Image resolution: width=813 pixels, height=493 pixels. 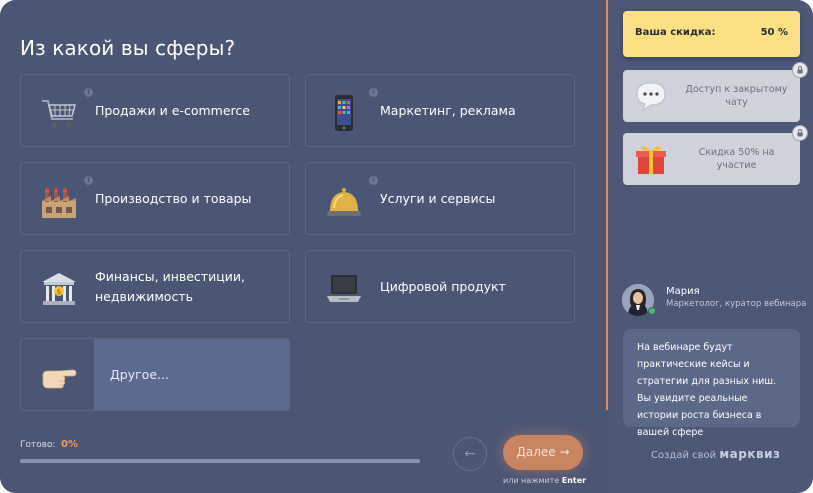 I want to click on laptop-icon, so click(x=344, y=288).